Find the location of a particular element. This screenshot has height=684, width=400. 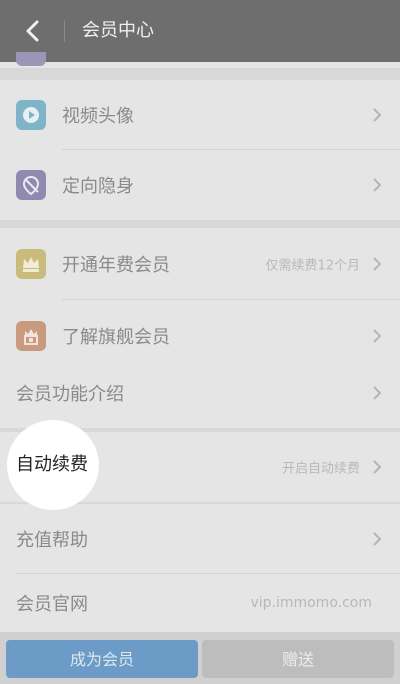

annual-member-hint: 仅需续费12个月 is located at coordinates (312, 266).